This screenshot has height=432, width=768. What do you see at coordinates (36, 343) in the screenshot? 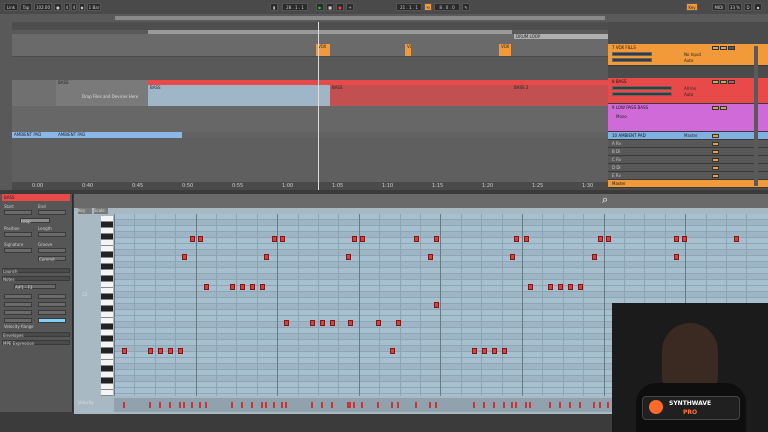
I see `mpe-section-header: MPE Expression` at bounding box center [36, 343].